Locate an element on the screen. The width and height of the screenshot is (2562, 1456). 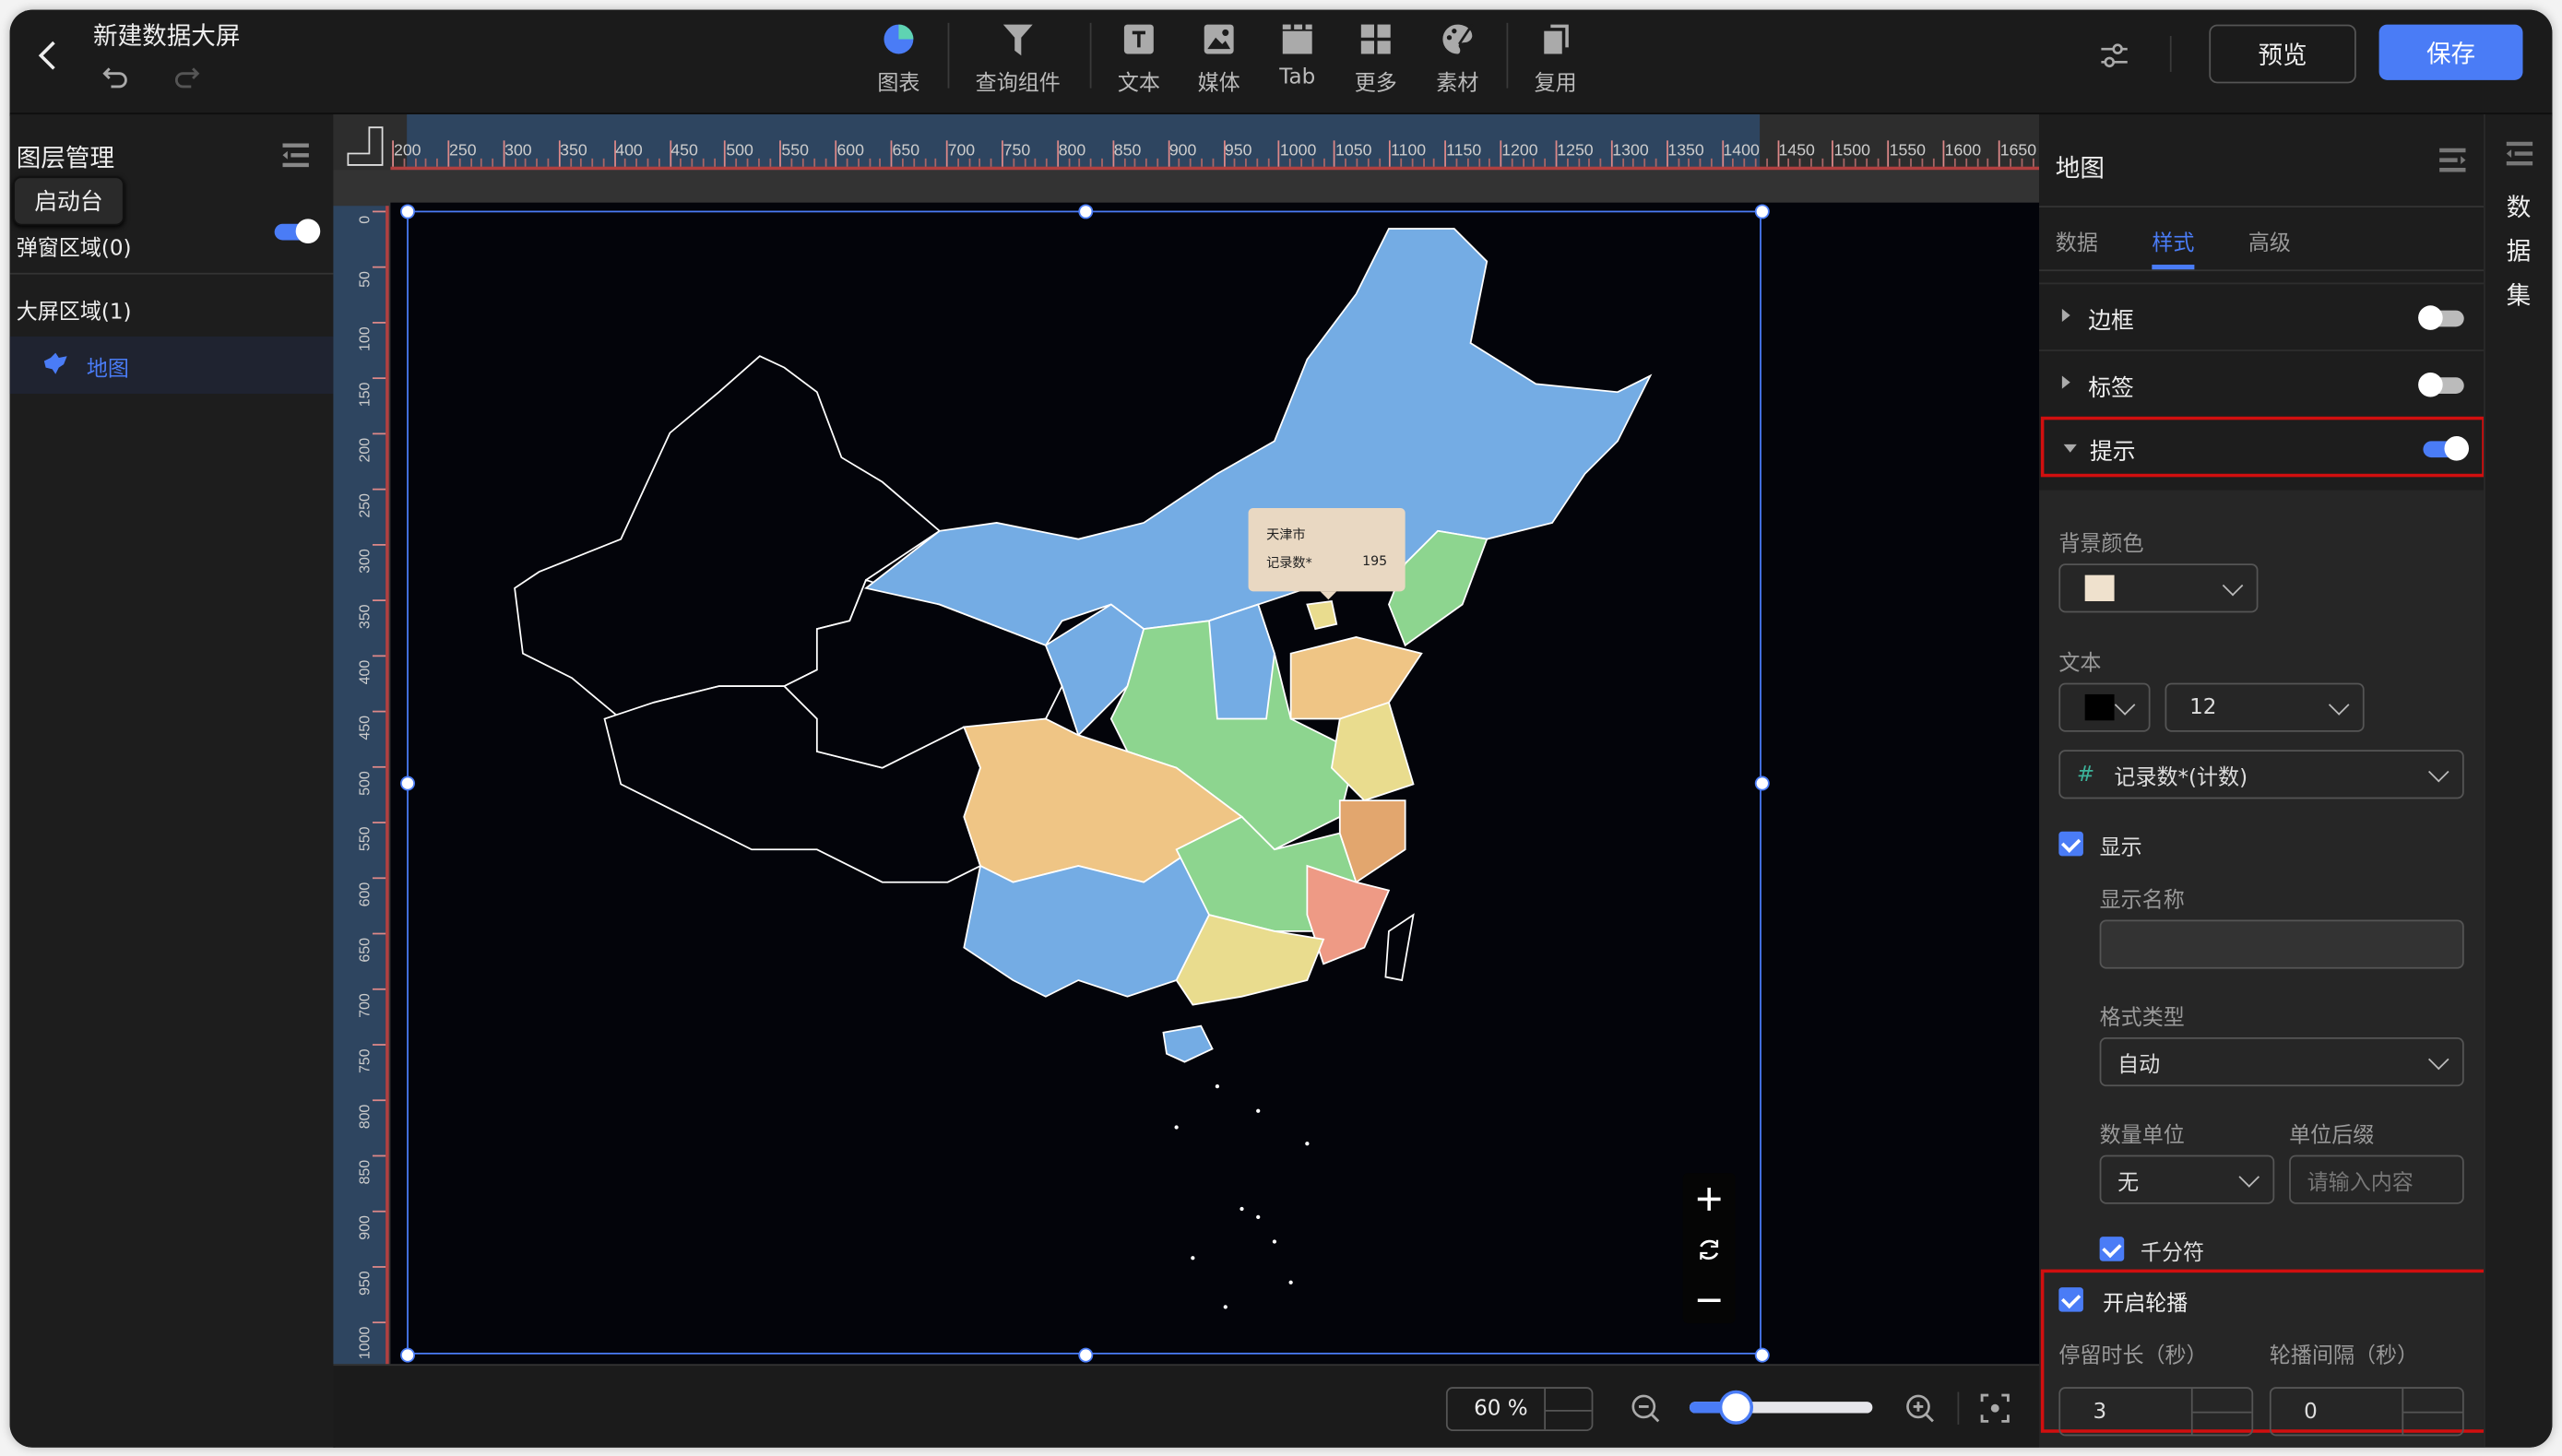
dataset-strip: 数据集 is located at coordinates (2518, 781).